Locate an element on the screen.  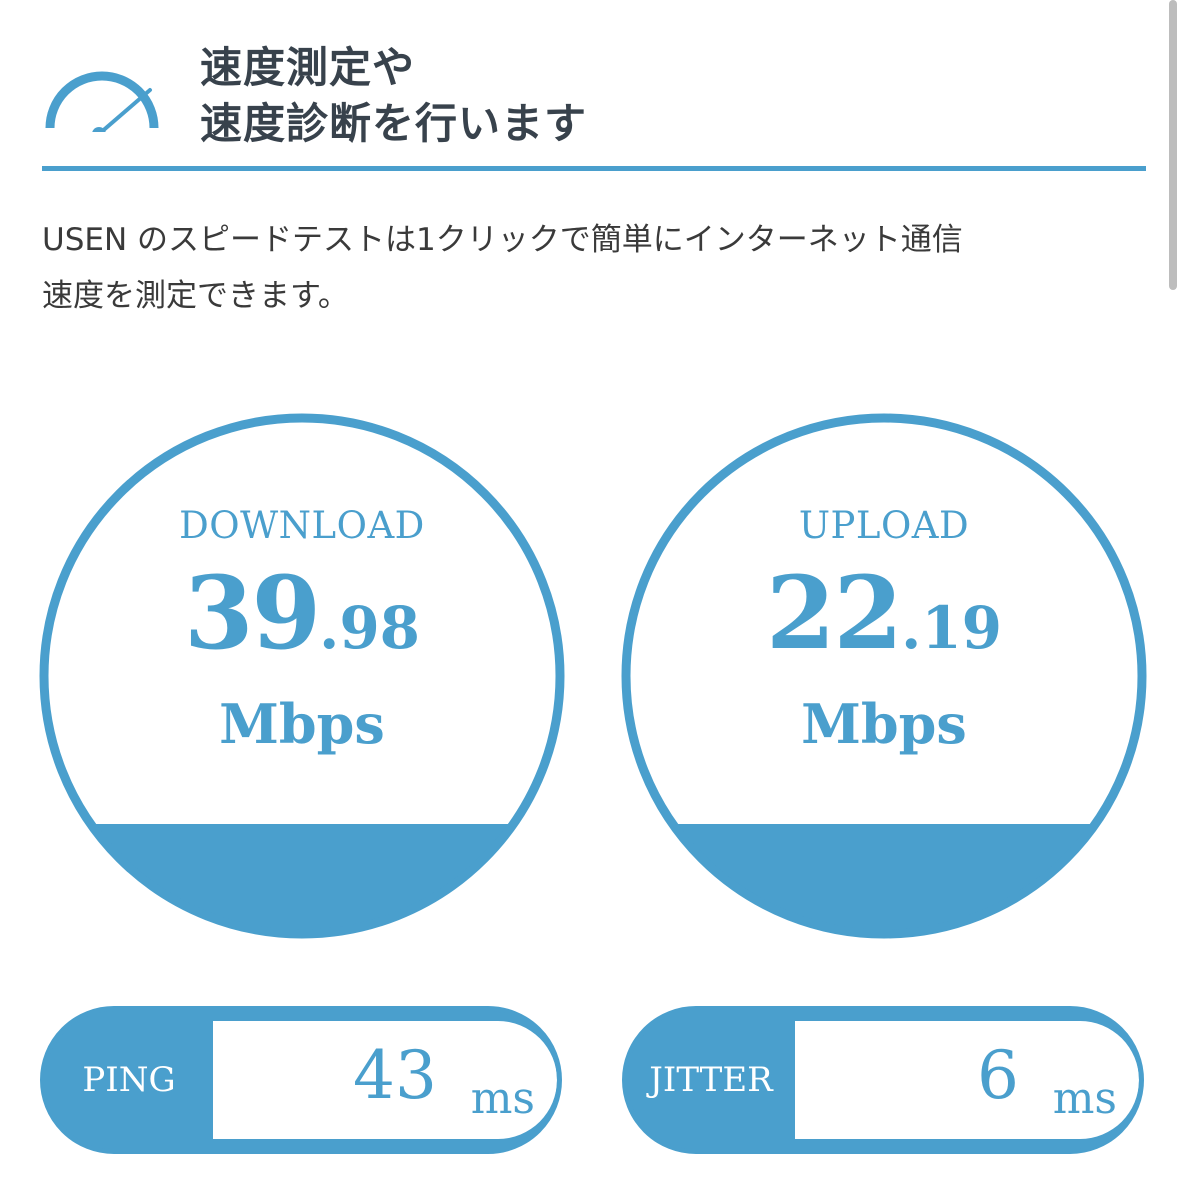
section-header: 速度測定や 速度診断を行います is located at coordinates (594, 107).